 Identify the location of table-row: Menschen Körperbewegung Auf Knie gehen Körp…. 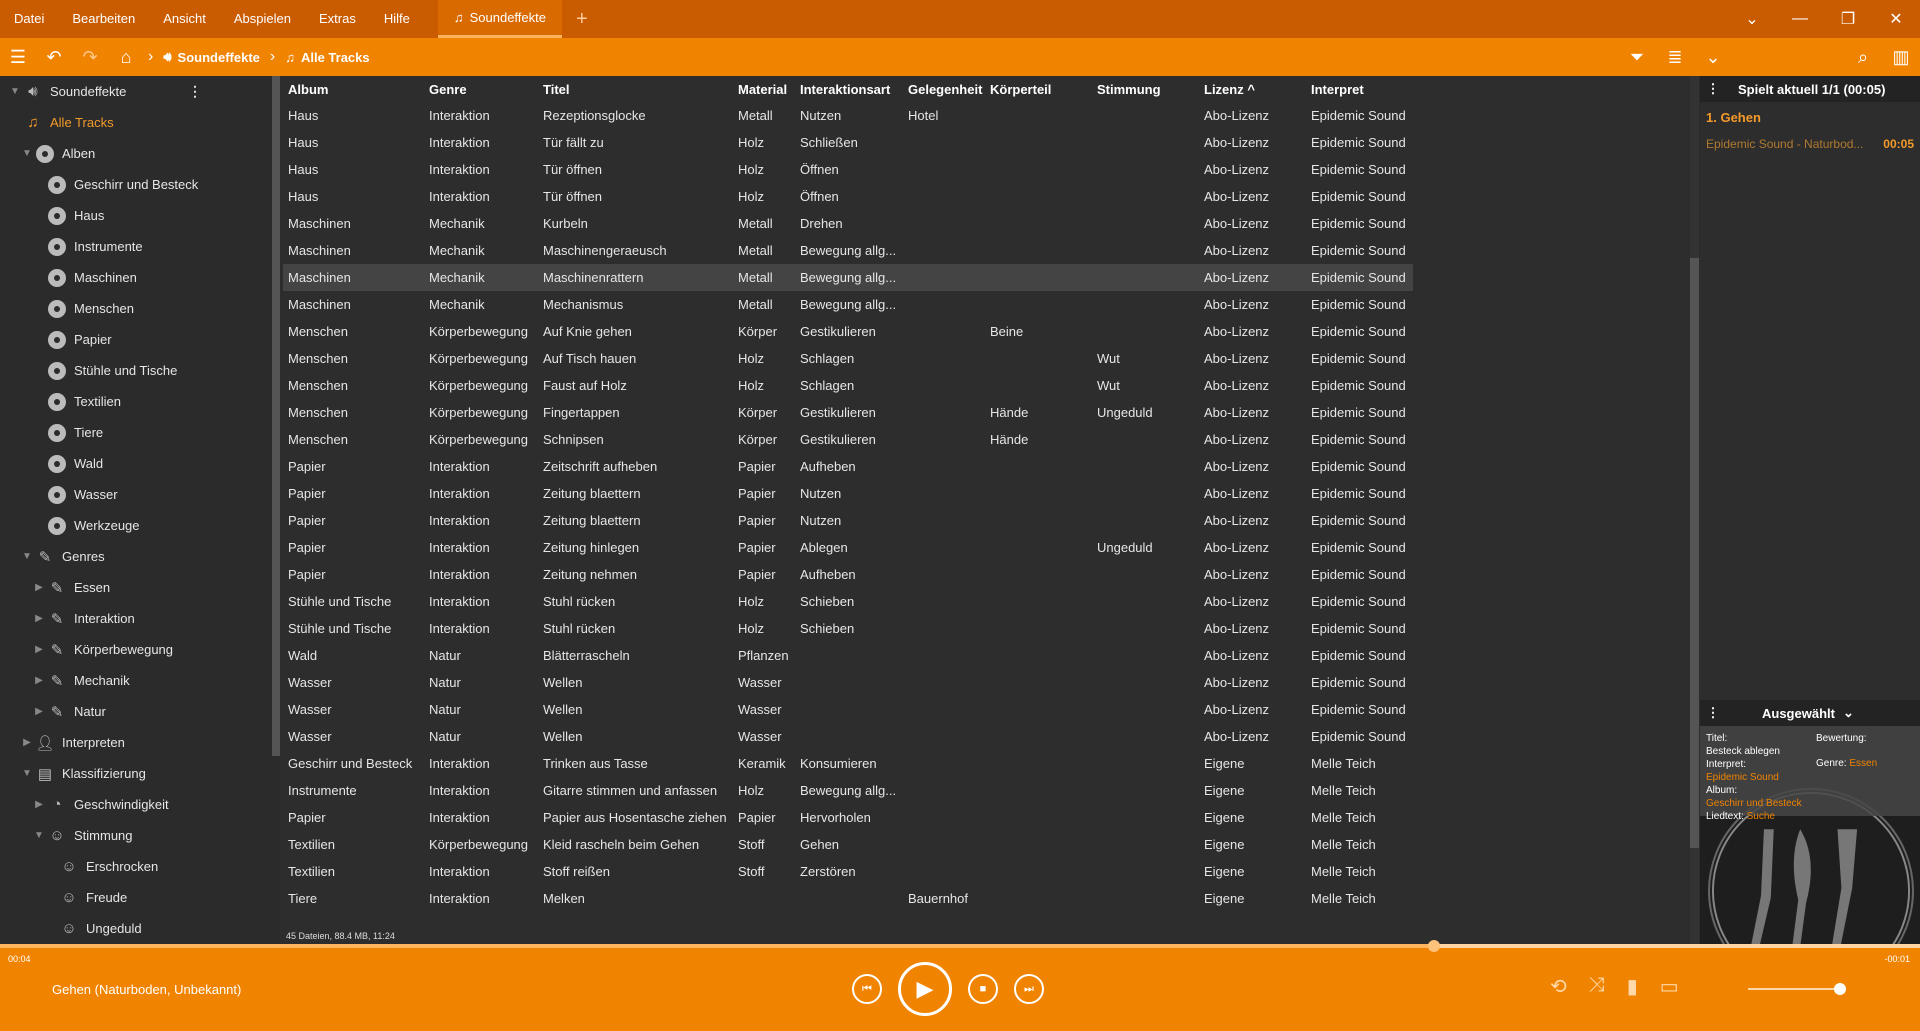
(848, 331).